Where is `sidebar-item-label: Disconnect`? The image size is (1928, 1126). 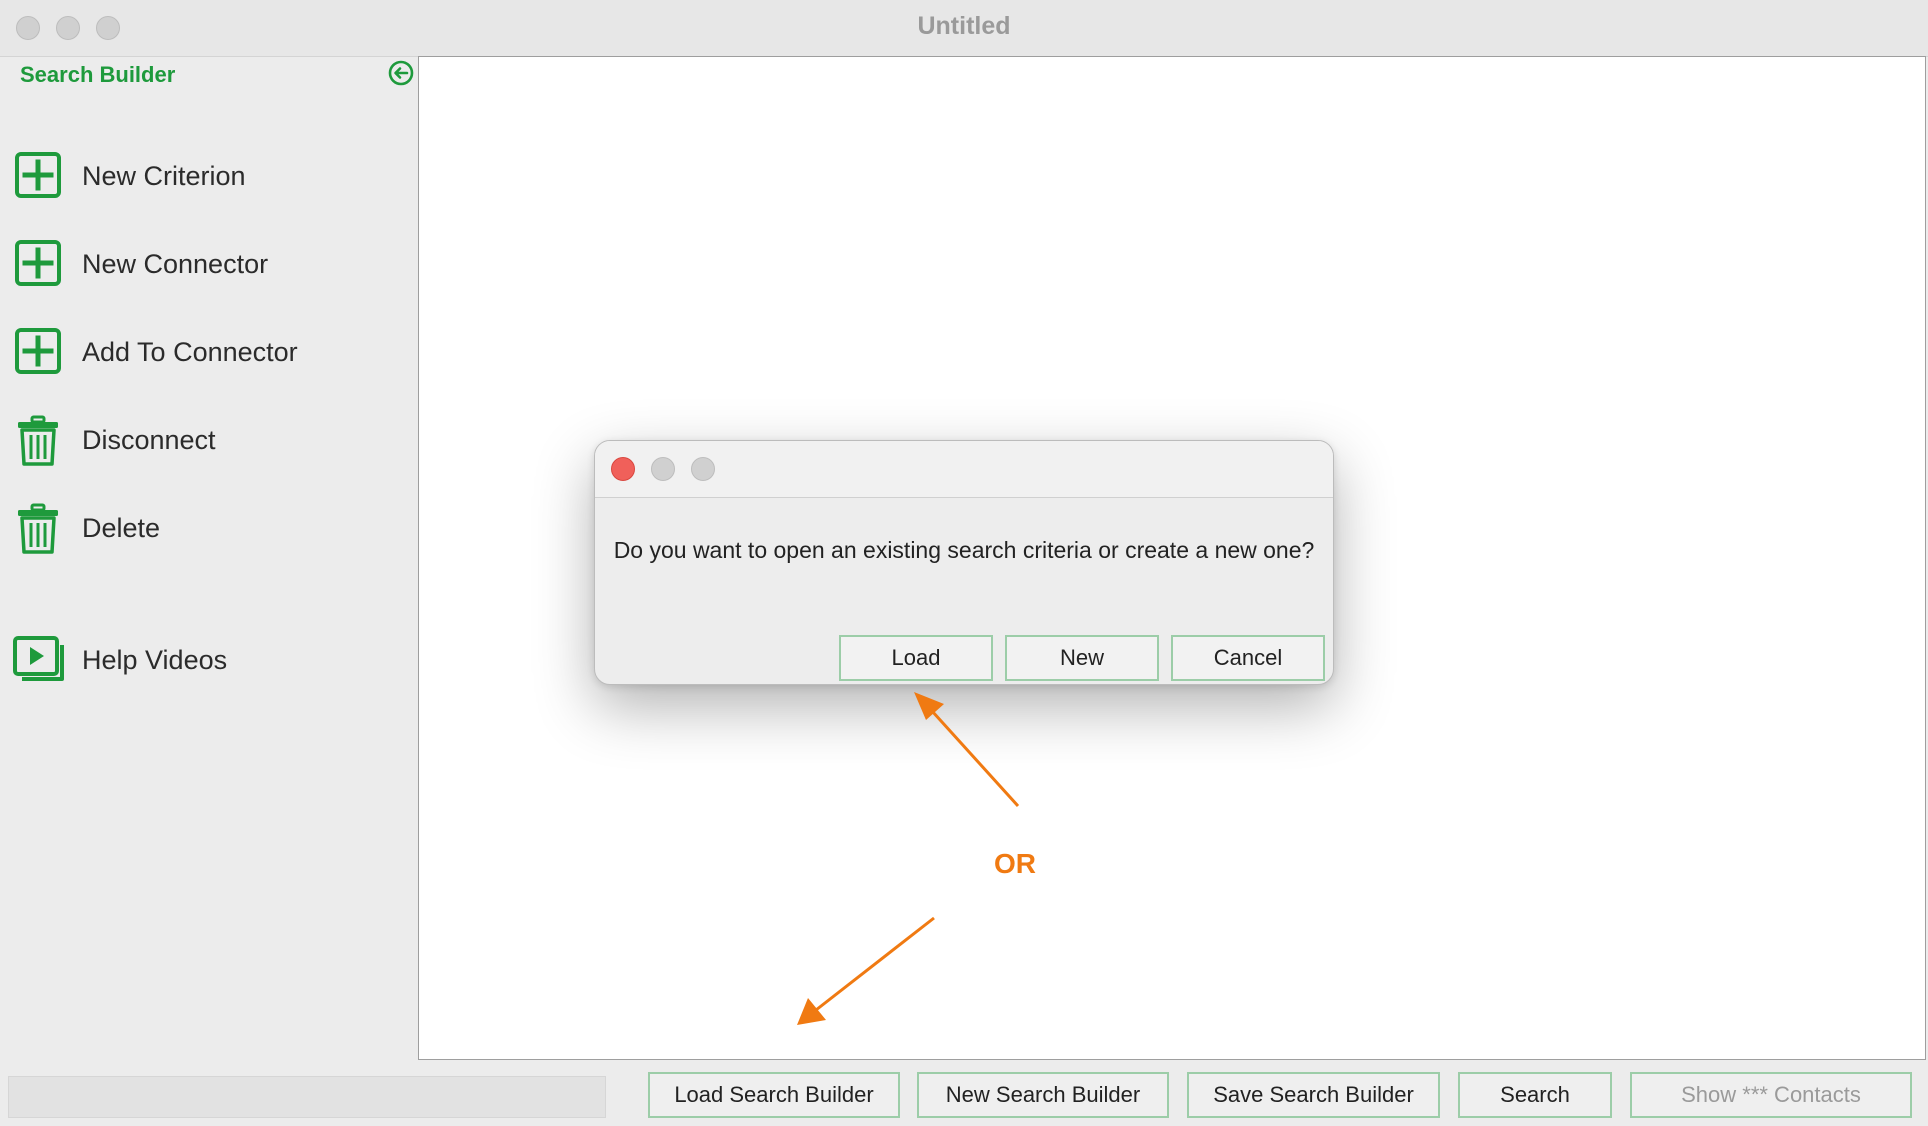 sidebar-item-label: Disconnect is located at coordinates (149, 440).